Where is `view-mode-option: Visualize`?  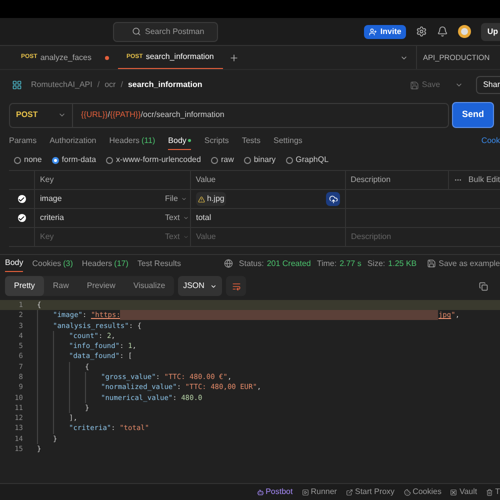 view-mode-option: Visualize is located at coordinates (149, 286).